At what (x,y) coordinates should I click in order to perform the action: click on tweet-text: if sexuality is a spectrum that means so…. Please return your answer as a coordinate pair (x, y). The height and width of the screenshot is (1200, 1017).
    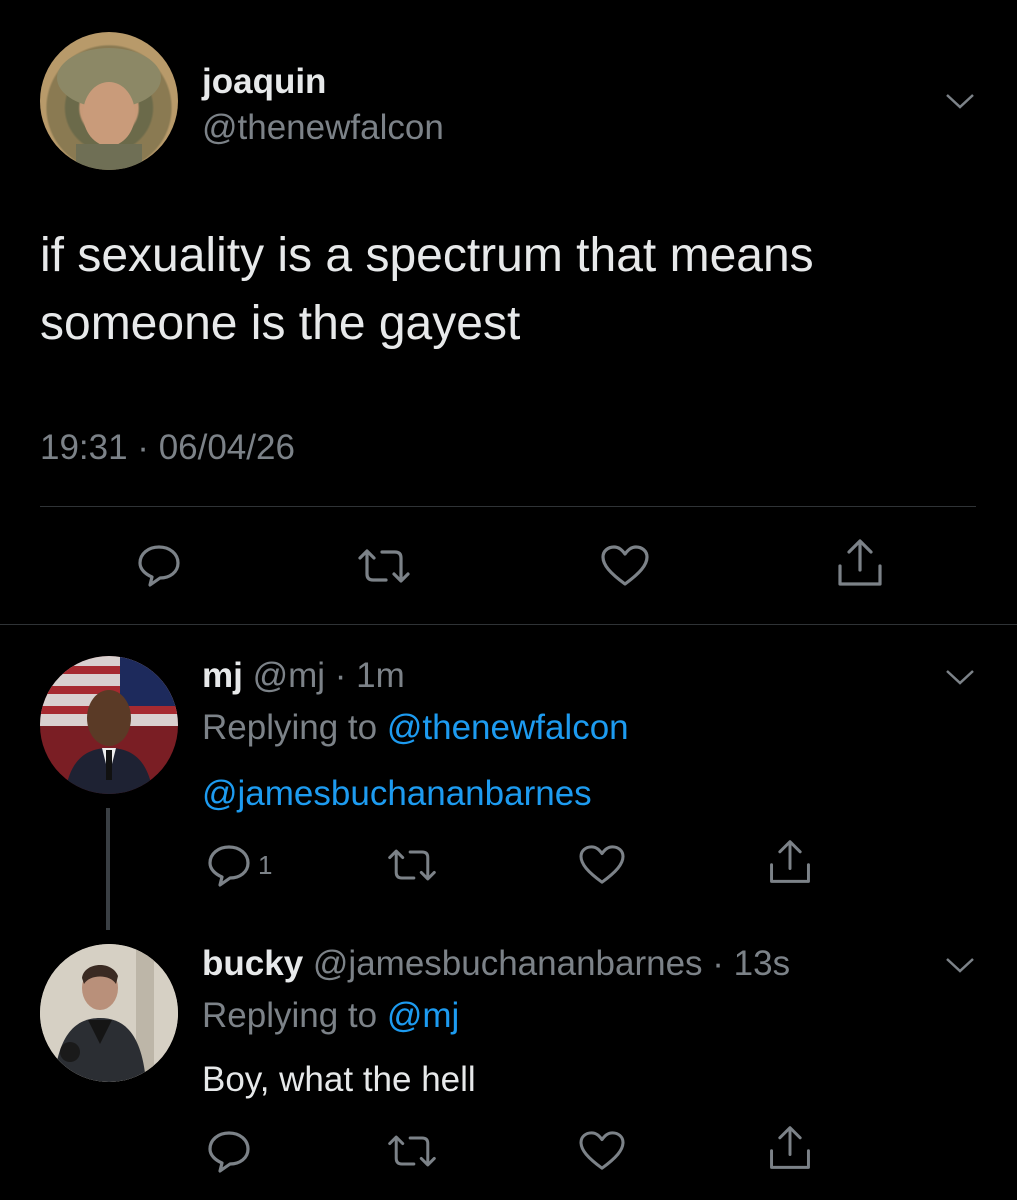
    Looking at the image, I should click on (427, 290).